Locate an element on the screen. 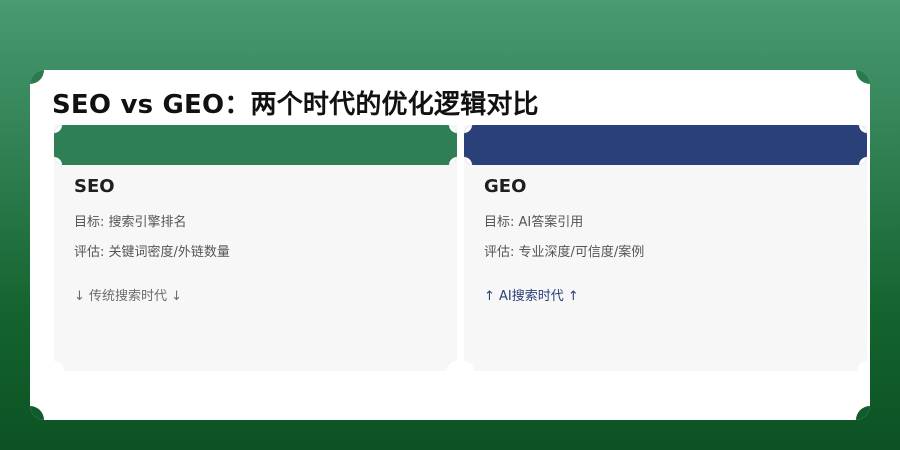  geo-card-header is located at coordinates (665, 145).